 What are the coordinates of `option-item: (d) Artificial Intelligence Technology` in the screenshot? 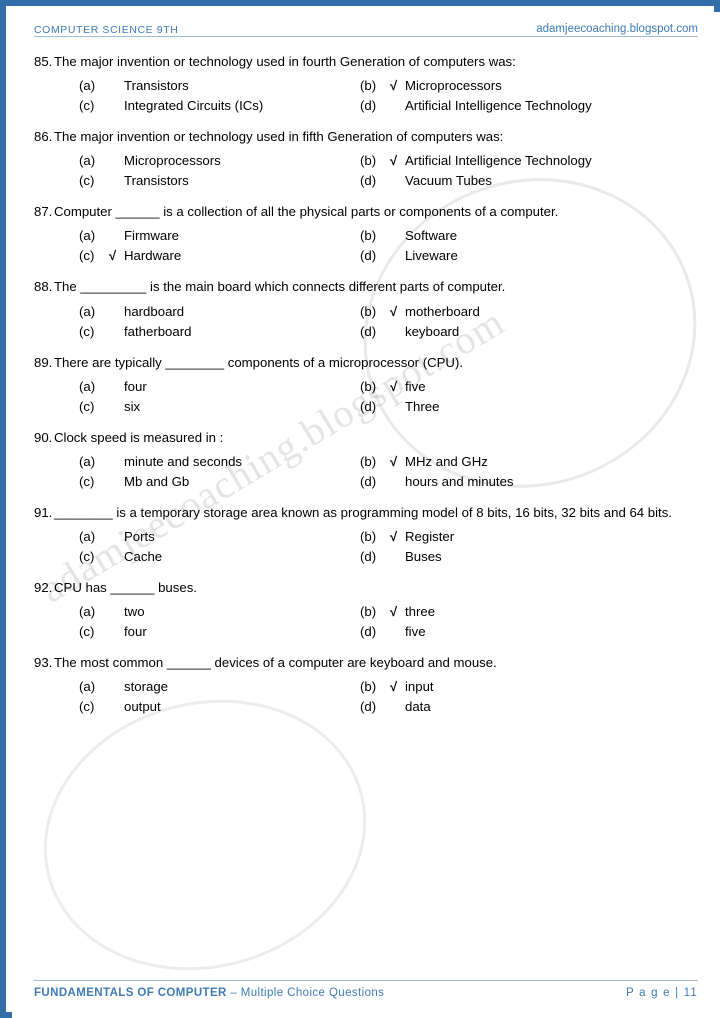 It's located at (531, 105).